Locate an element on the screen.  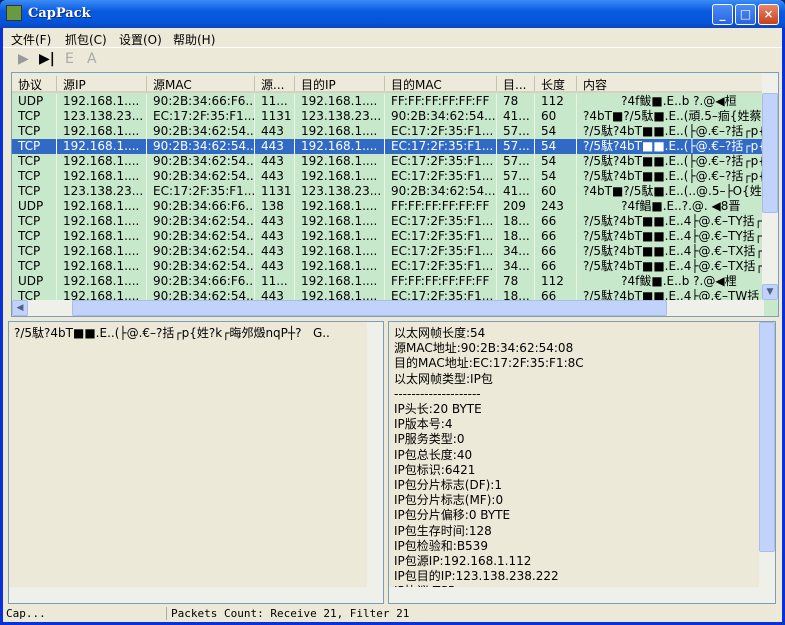
horizontal-scrollbar: ◀ is located at coordinates (388, 308).